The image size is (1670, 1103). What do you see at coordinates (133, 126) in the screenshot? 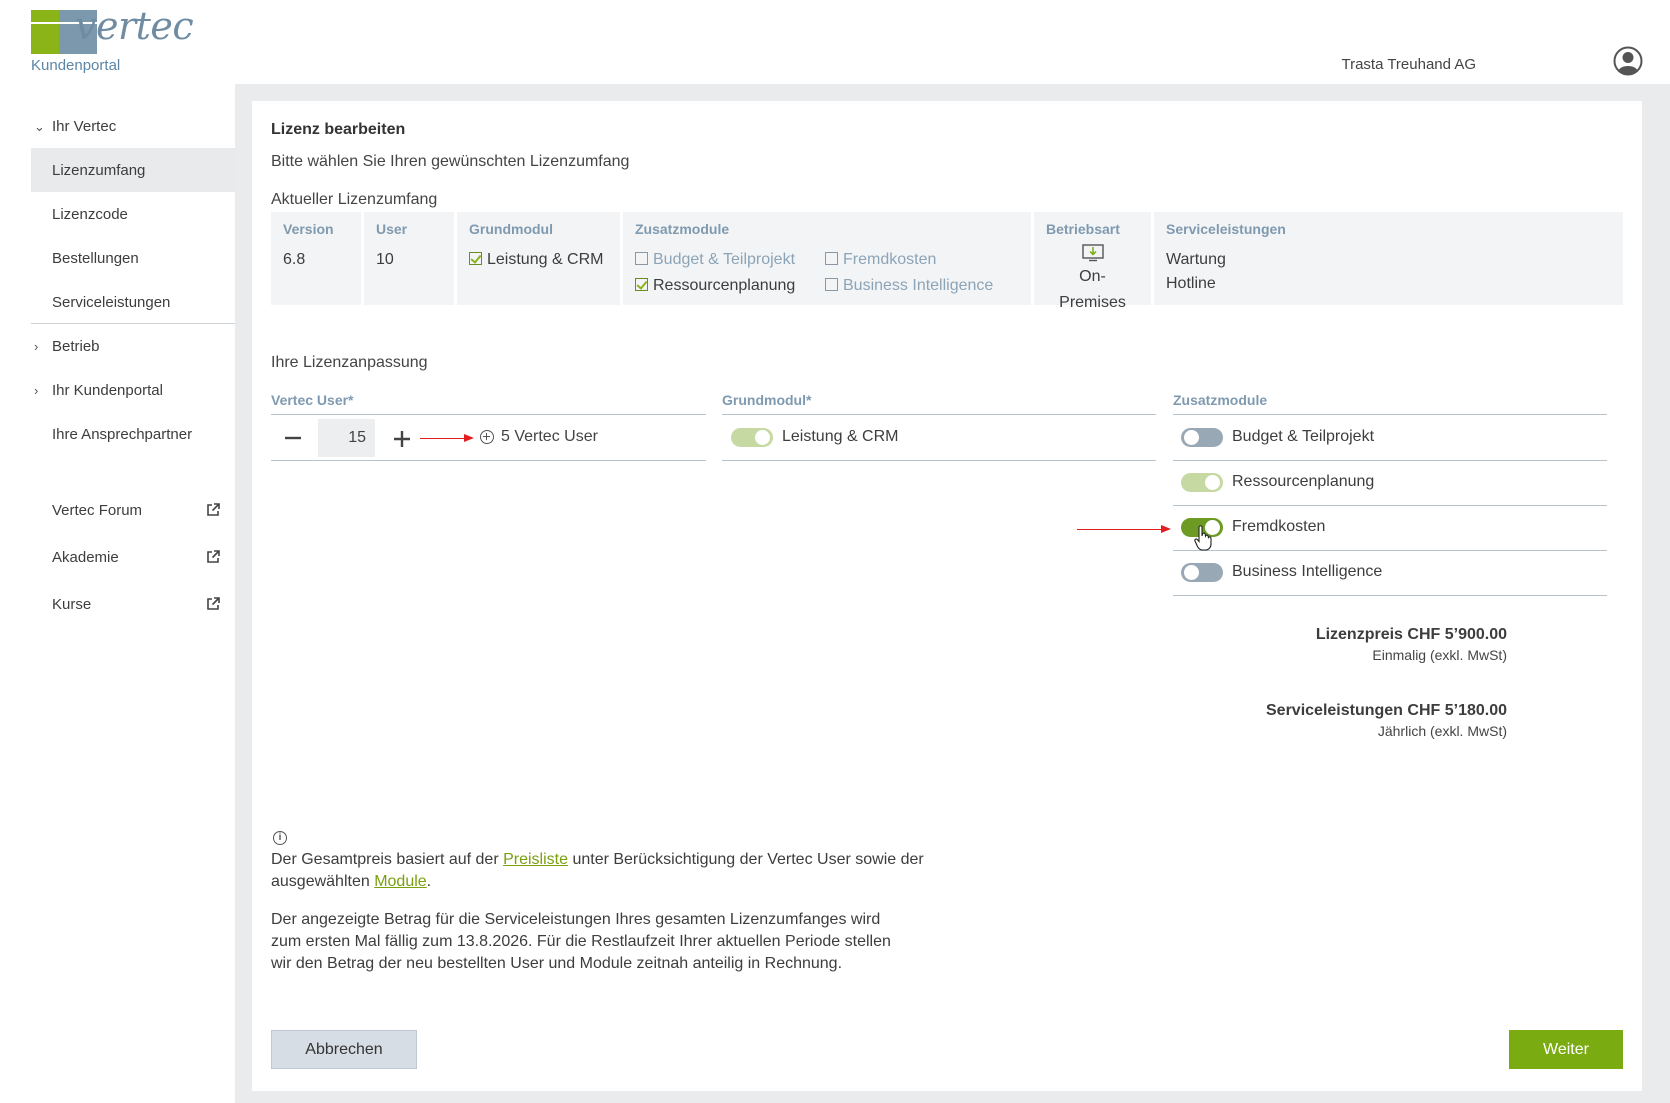
I see `sidebar-group-ihr-vertec: ⌄ Ihr Vertec` at bounding box center [133, 126].